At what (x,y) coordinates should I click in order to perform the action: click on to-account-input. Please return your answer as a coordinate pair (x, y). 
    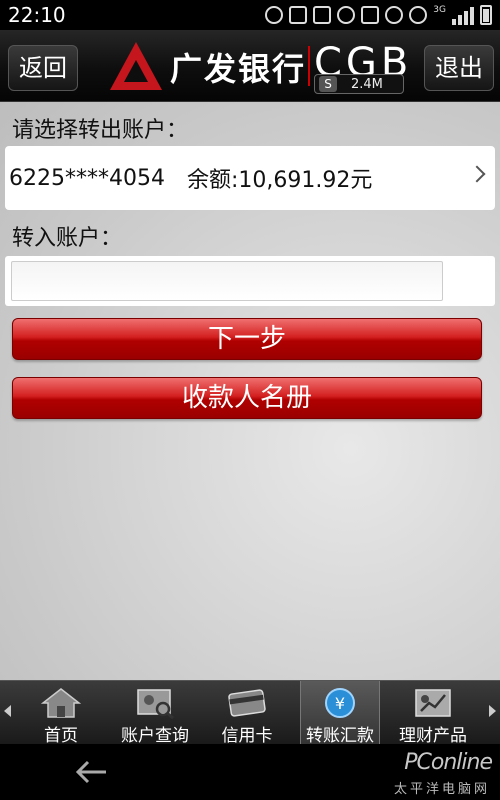
    Looking at the image, I should click on (227, 281).